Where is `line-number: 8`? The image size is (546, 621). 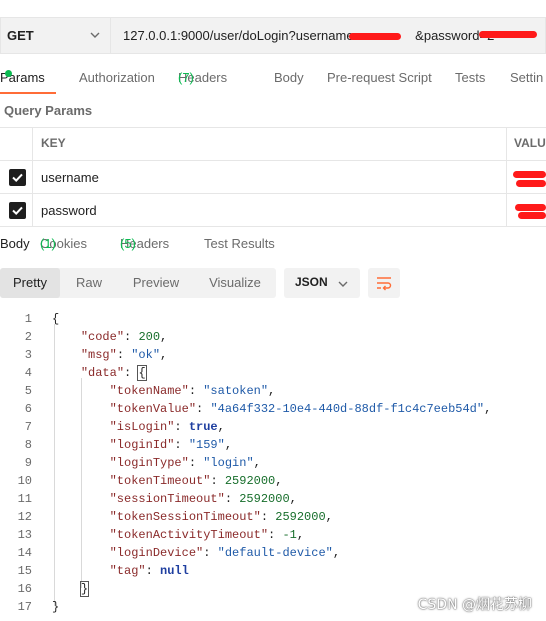 line-number: 8 is located at coordinates (28, 445).